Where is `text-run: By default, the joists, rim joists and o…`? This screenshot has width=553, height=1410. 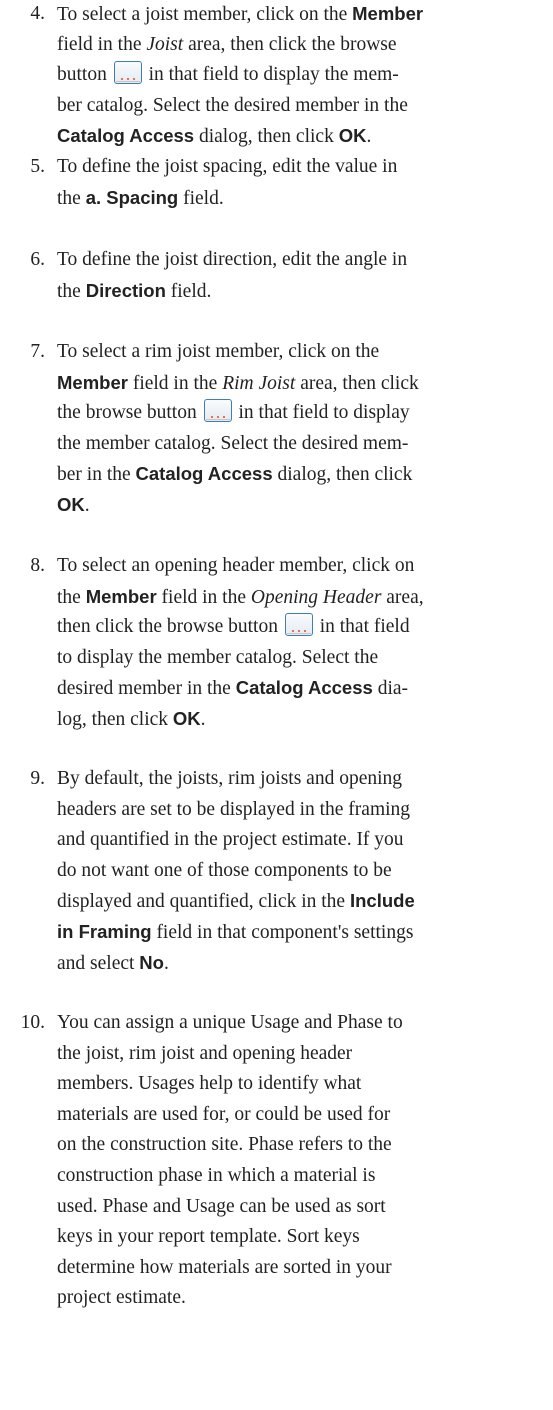 text-run: By default, the joists, rim joists and o… is located at coordinates (230, 778).